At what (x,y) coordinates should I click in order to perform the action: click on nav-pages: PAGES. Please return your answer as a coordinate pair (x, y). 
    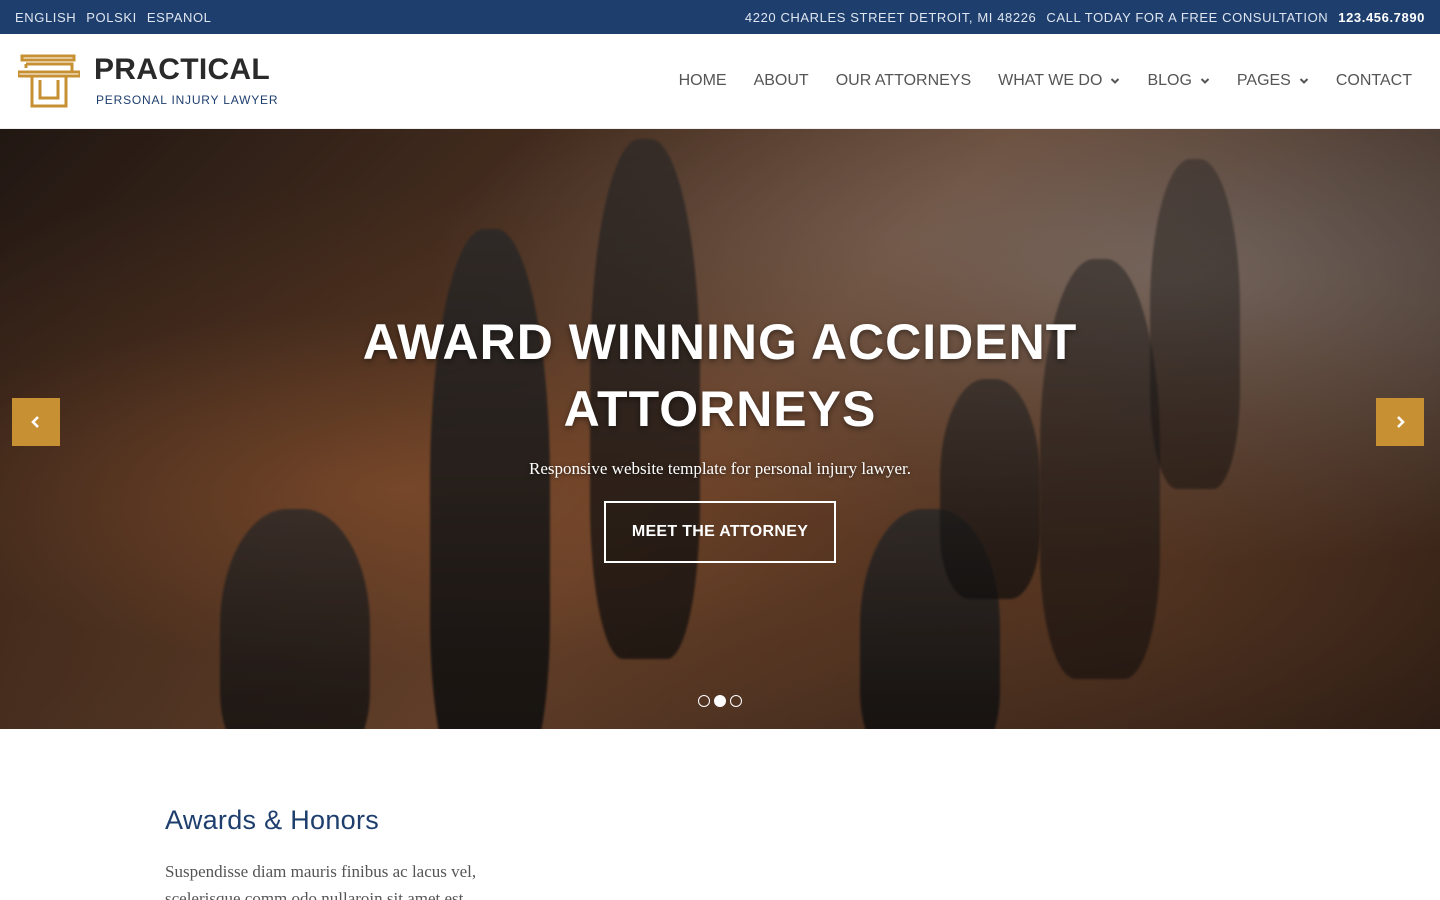
    Looking at the image, I should click on (1273, 81).